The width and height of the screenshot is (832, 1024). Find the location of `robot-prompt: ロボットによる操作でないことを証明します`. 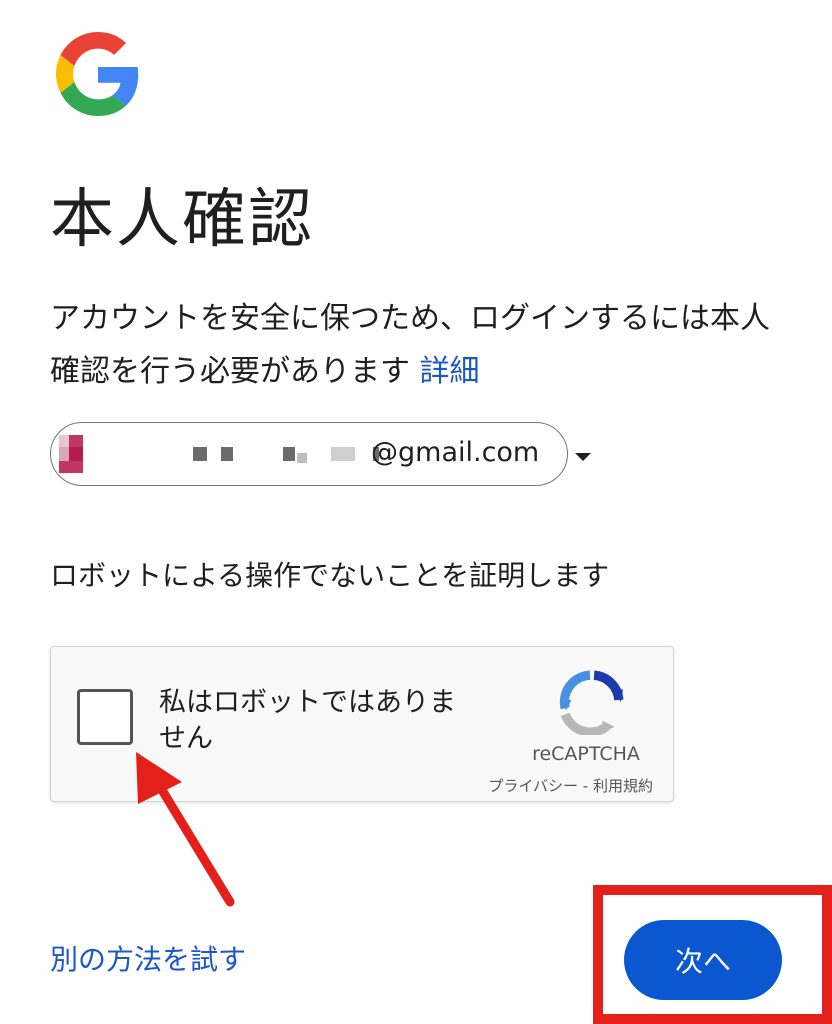

robot-prompt: ロボットによる操作でないことを証明します is located at coordinates (330, 575).